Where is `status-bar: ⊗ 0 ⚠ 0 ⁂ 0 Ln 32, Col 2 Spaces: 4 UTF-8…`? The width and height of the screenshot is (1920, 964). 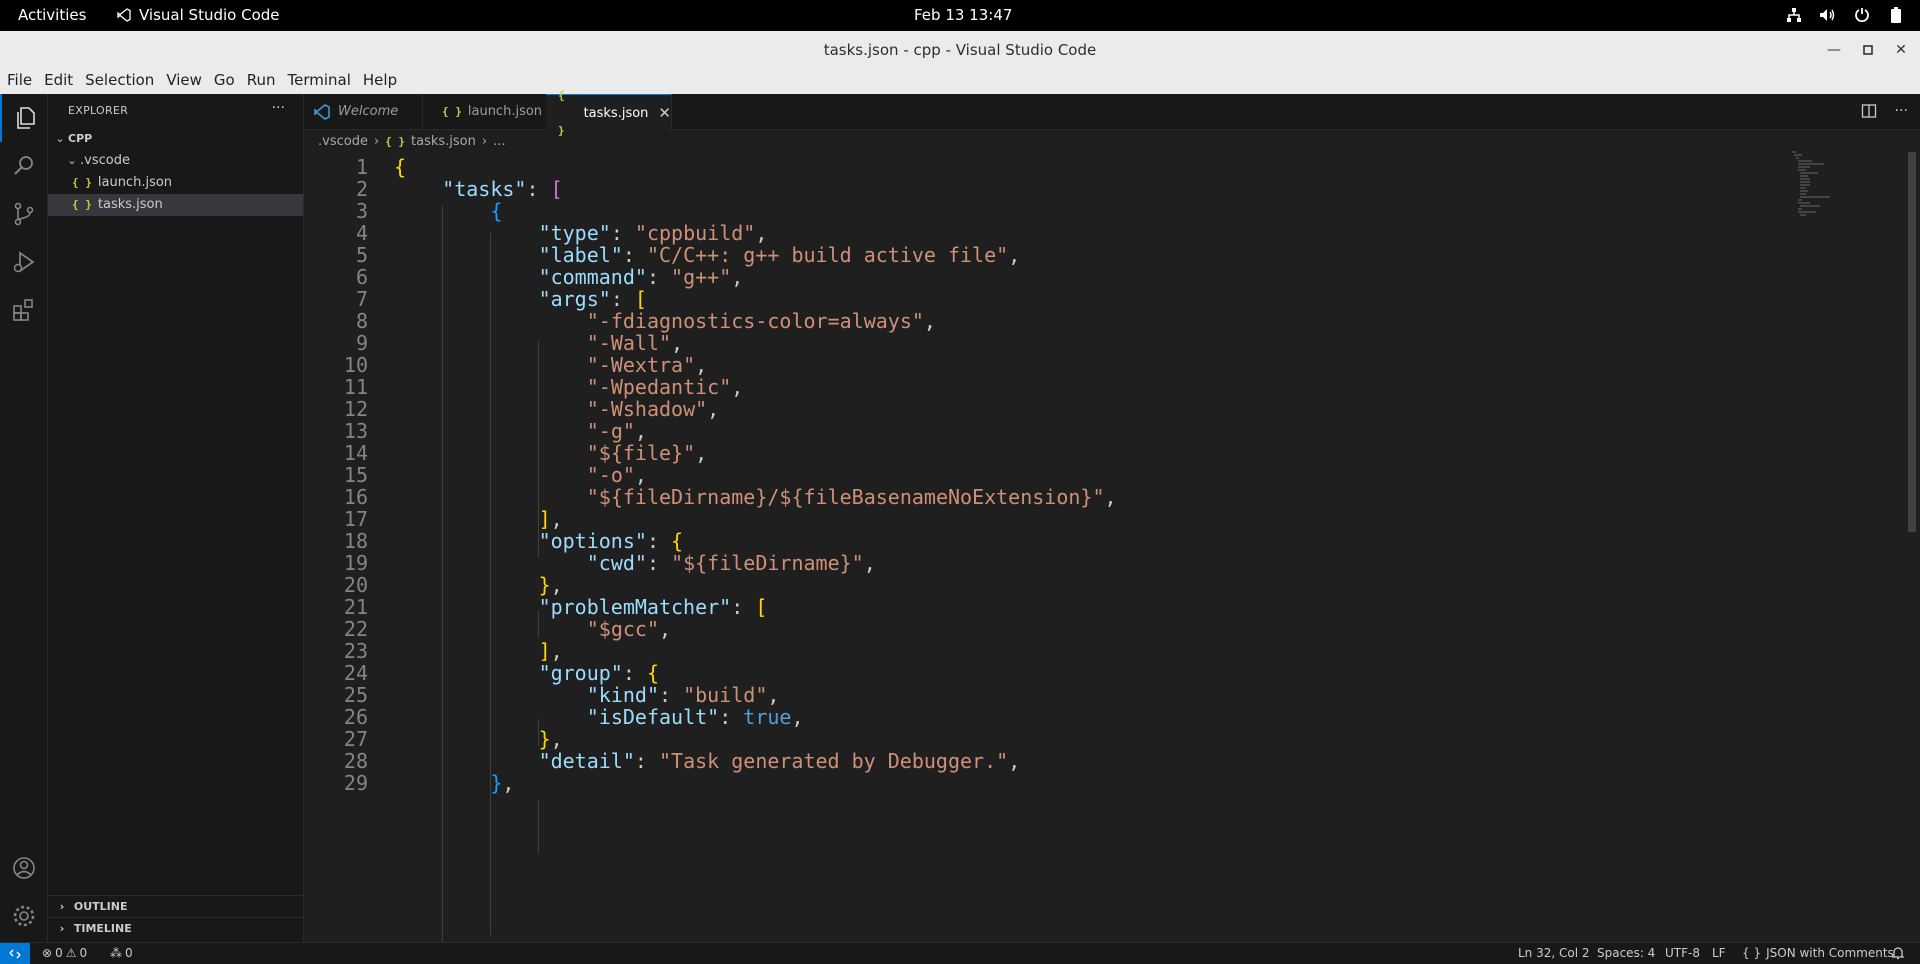
status-bar: ⊗ 0 ⚠ 0 ⁂ 0 Ln 32, Col 2 Spaces: 4 UTF-8… is located at coordinates (960, 953).